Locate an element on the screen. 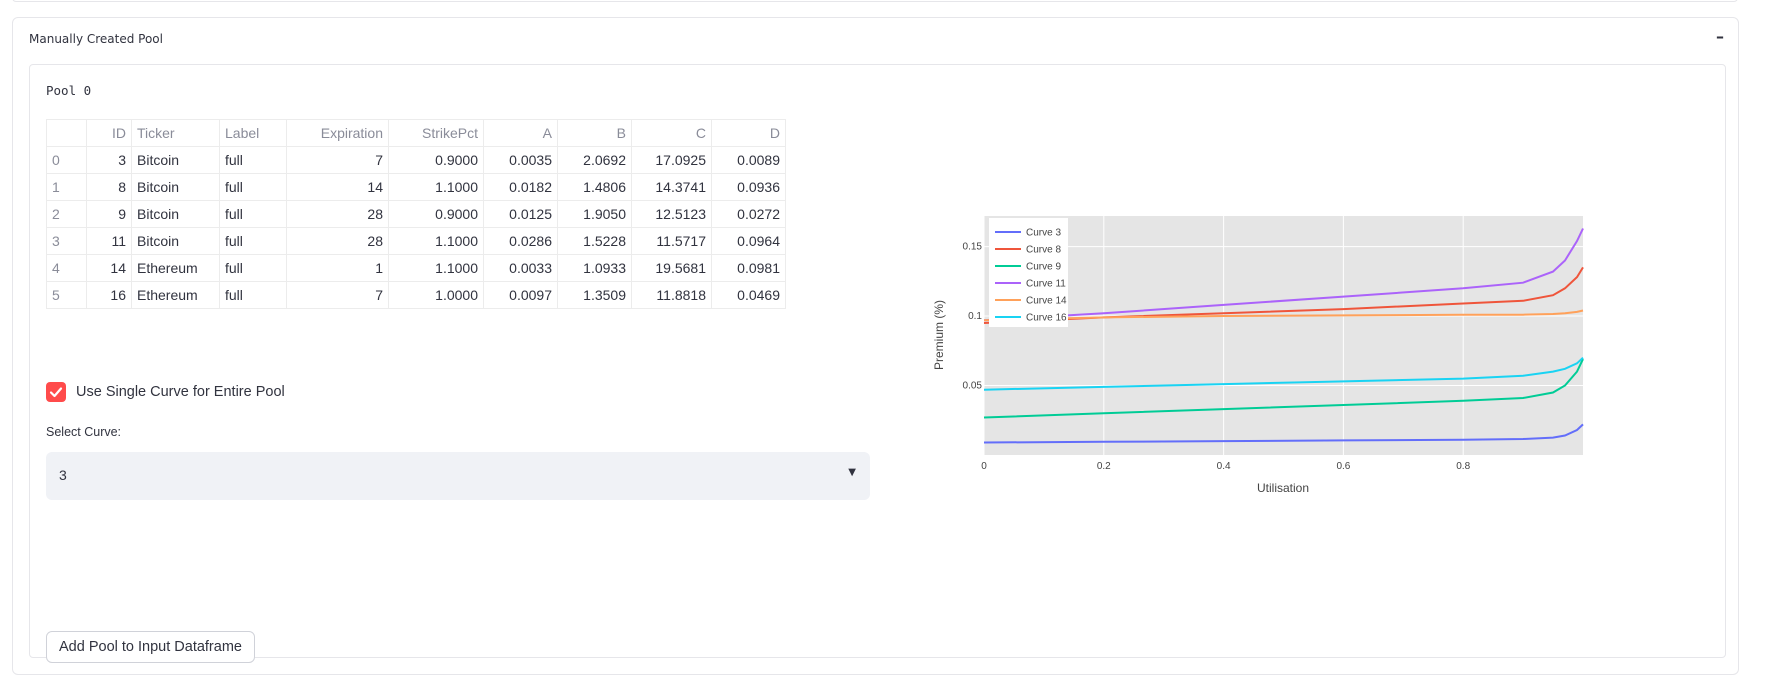 Image resolution: width=1774 pixels, height=682 pixels. cell-id: 9 is located at coordinates (109, 214).